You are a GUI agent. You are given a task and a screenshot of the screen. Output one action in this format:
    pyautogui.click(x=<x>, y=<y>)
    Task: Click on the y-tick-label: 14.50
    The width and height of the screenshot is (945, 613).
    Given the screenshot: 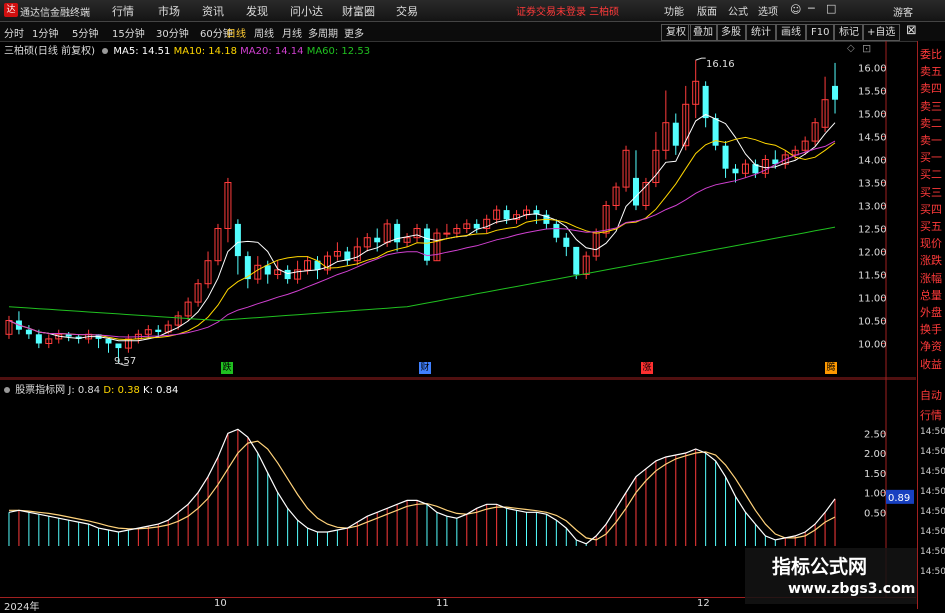 What is the action you would take?
    pyautogui.click(x=872, y=138)
    